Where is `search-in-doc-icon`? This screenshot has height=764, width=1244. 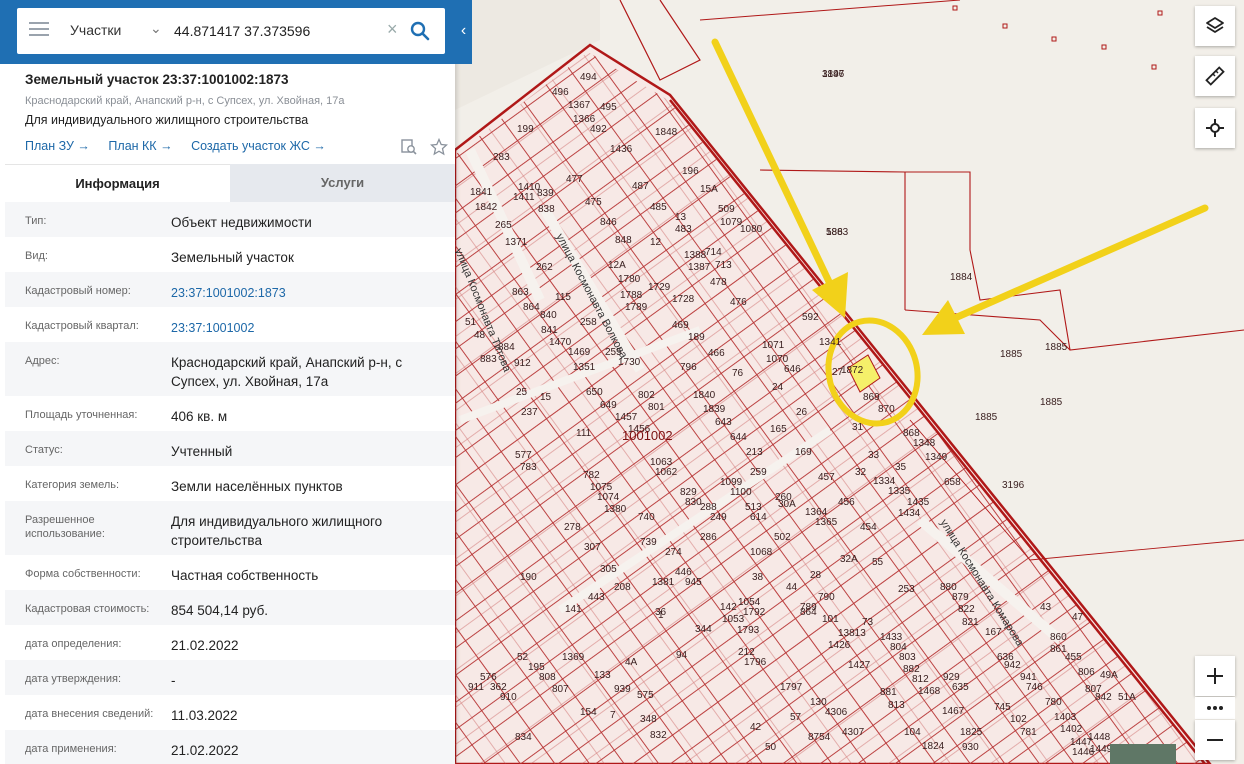 search-in-doc-icon is located at coordinates (409, 147).